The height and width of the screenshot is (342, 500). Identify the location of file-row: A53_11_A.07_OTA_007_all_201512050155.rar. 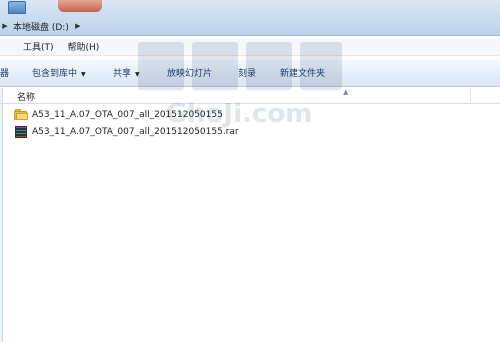
(184, 131).